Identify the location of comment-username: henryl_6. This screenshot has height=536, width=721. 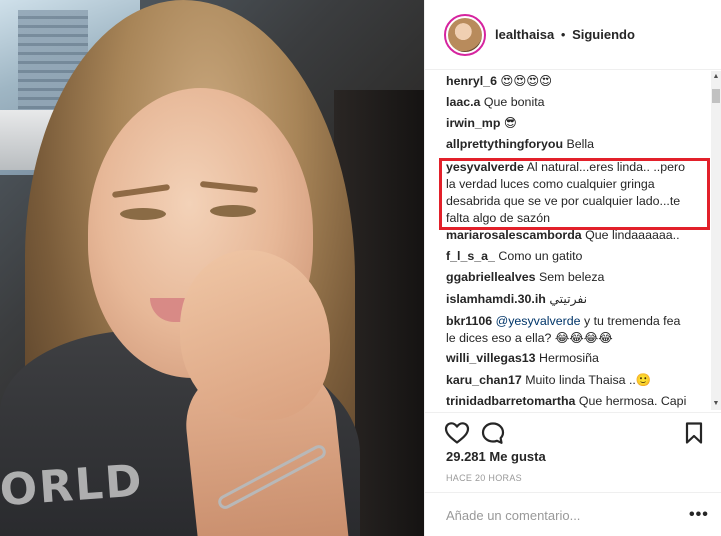
(471, 81).